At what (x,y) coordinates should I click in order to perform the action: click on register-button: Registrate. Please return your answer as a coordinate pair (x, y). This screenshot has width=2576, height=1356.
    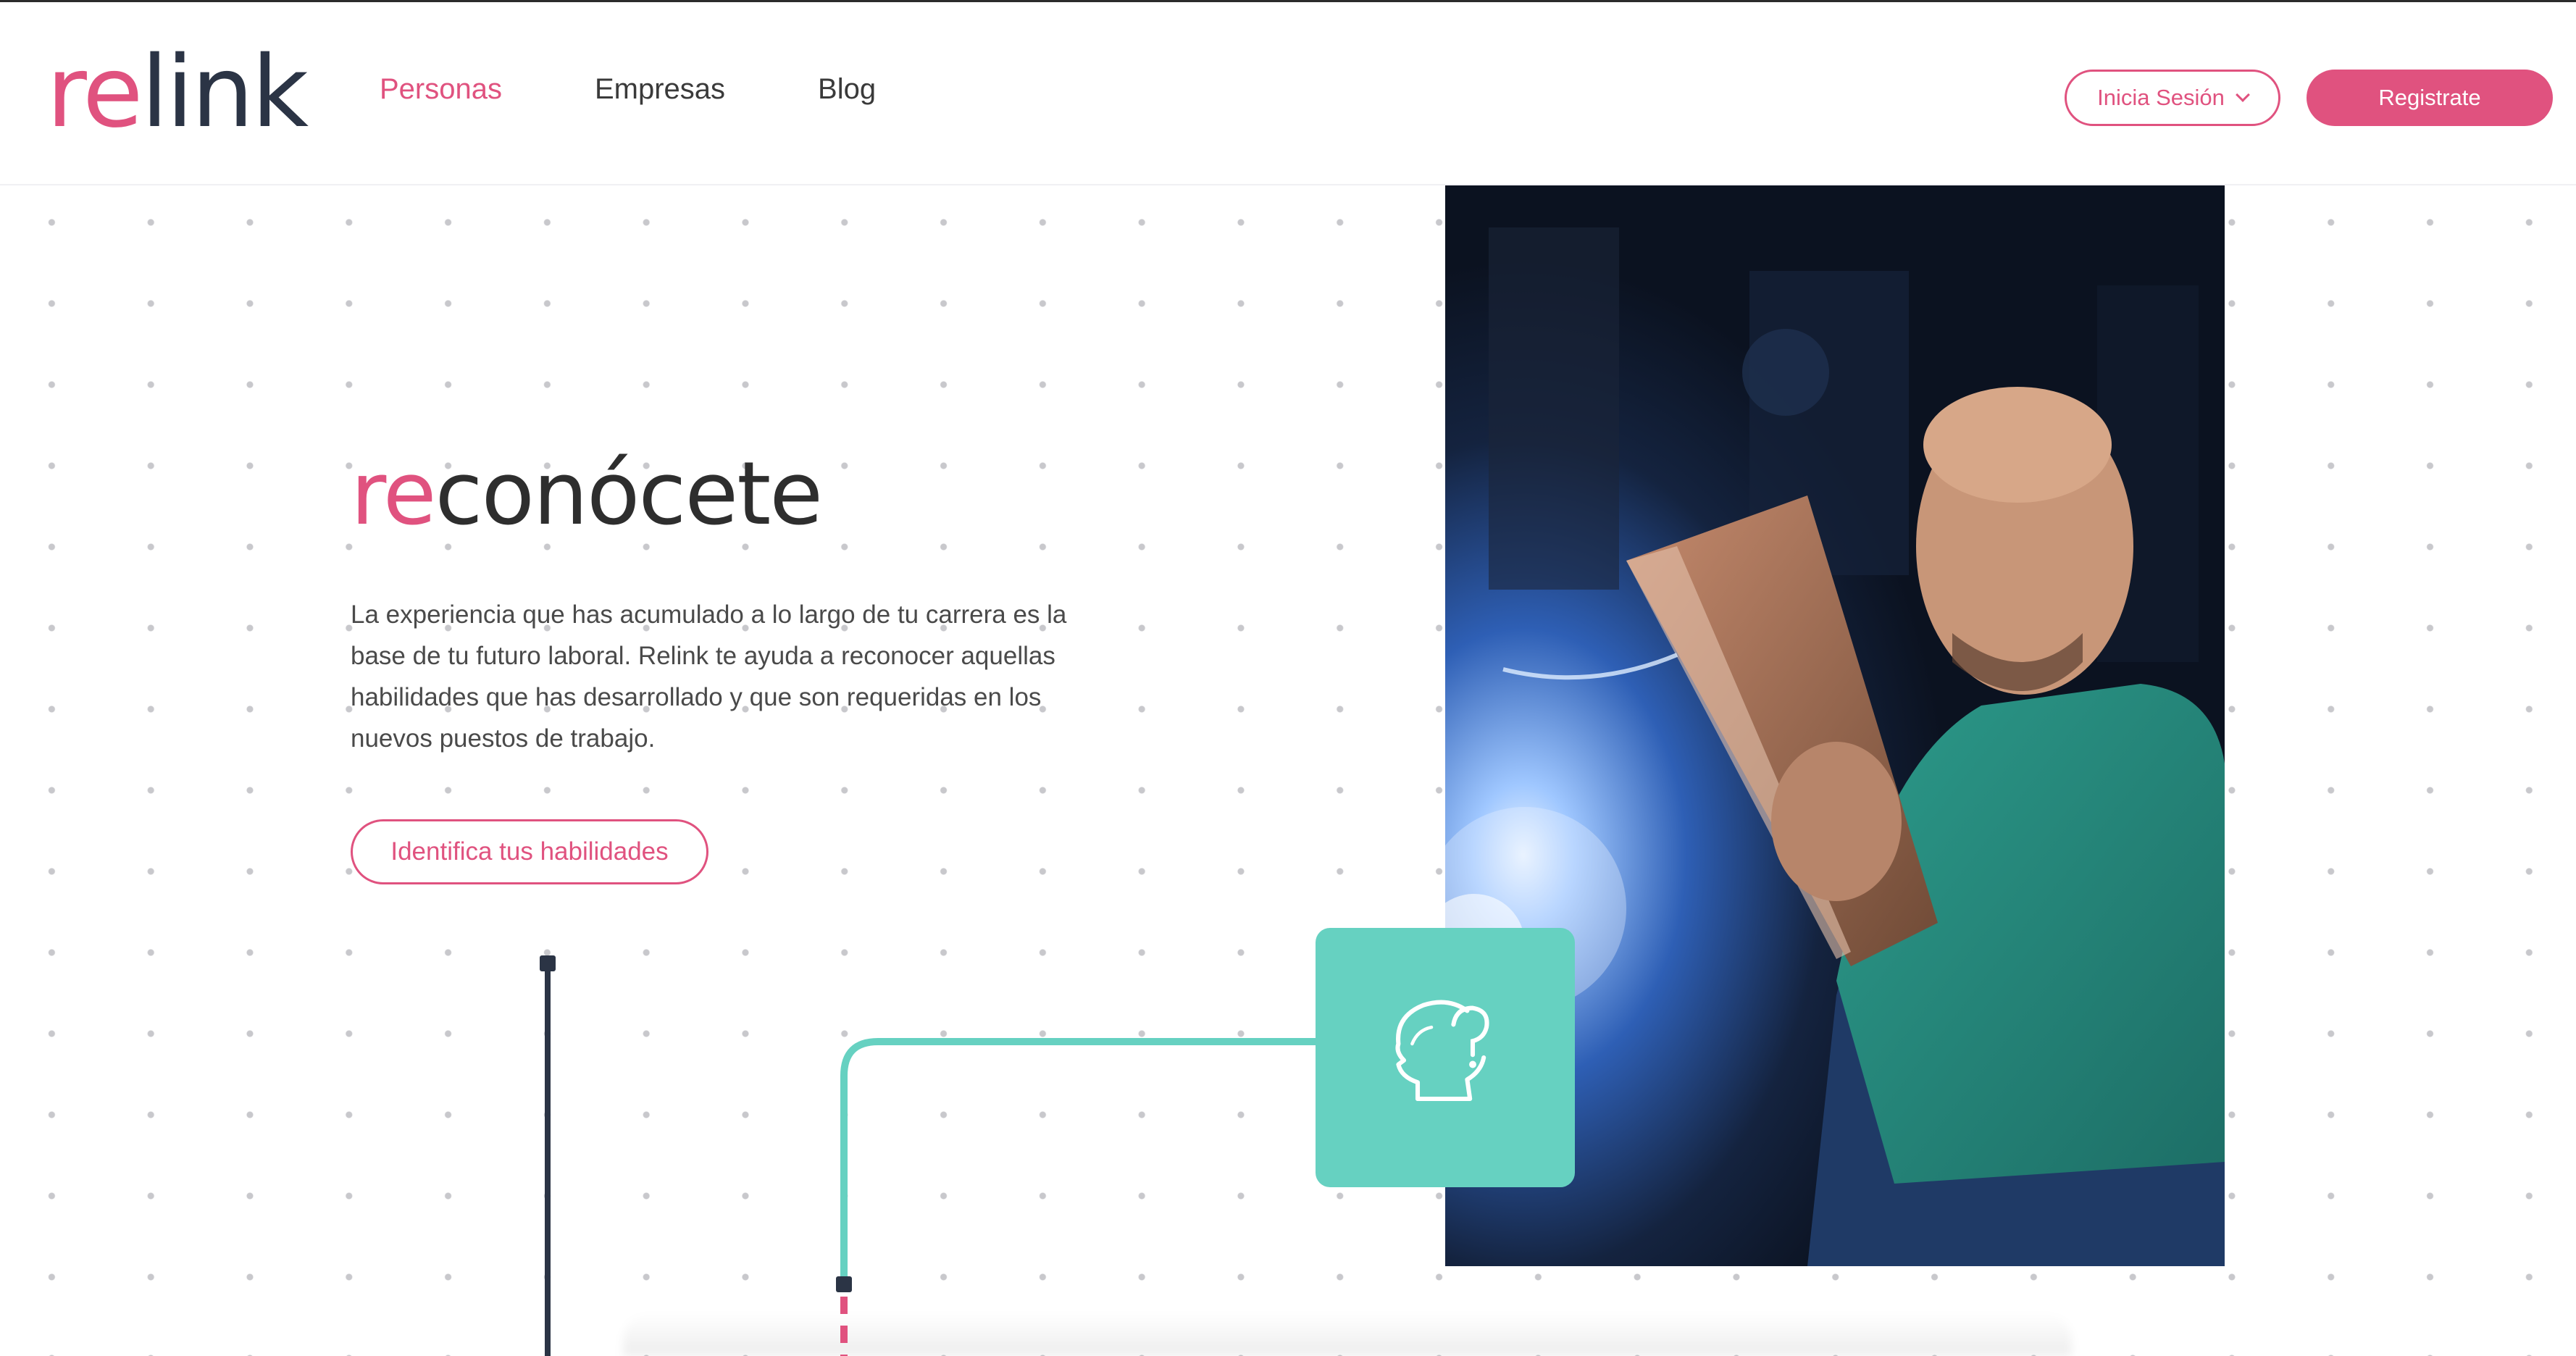
    Looking at the image, I should click on (2430, 98).